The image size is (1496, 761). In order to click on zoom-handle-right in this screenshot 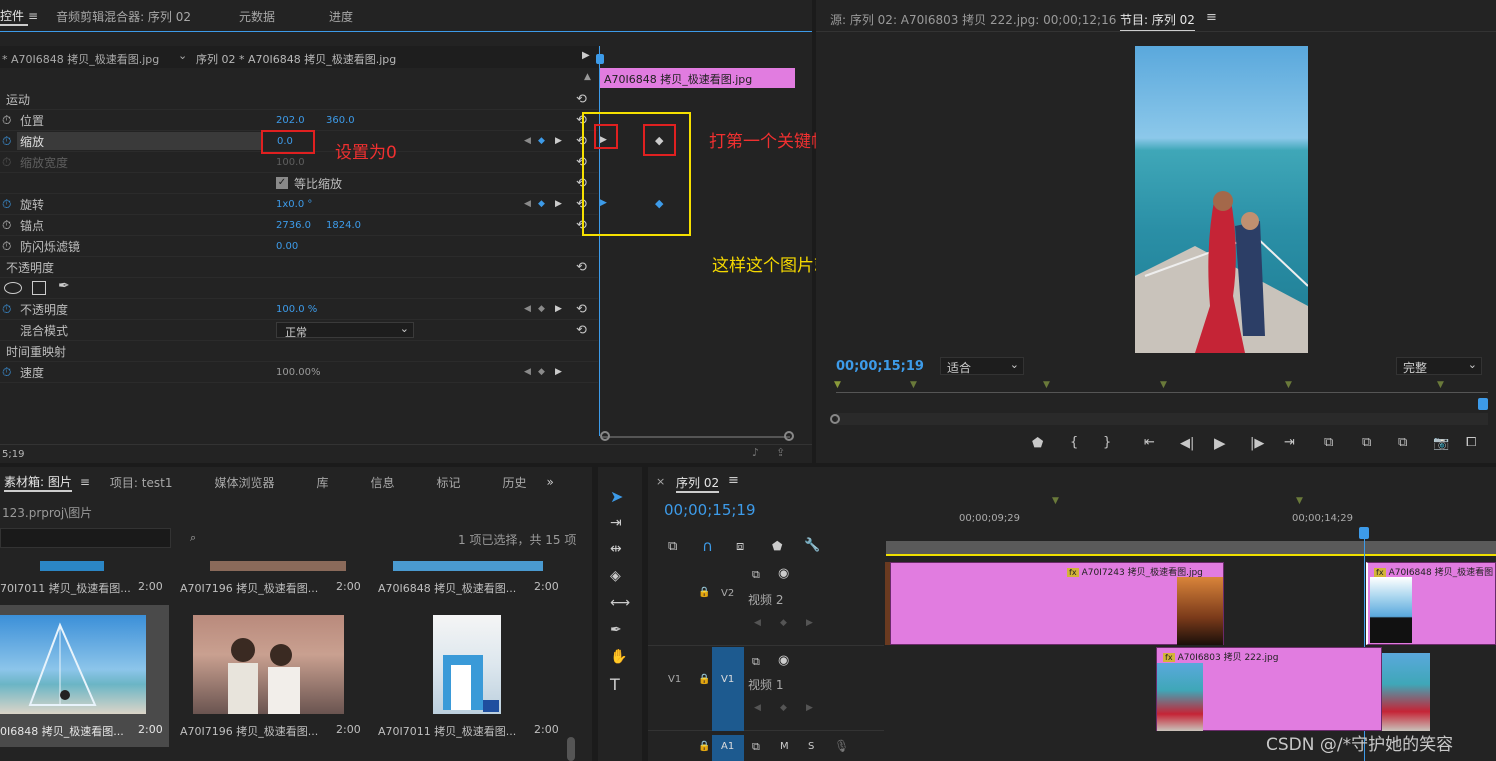, I will do `click(789, 436)`.